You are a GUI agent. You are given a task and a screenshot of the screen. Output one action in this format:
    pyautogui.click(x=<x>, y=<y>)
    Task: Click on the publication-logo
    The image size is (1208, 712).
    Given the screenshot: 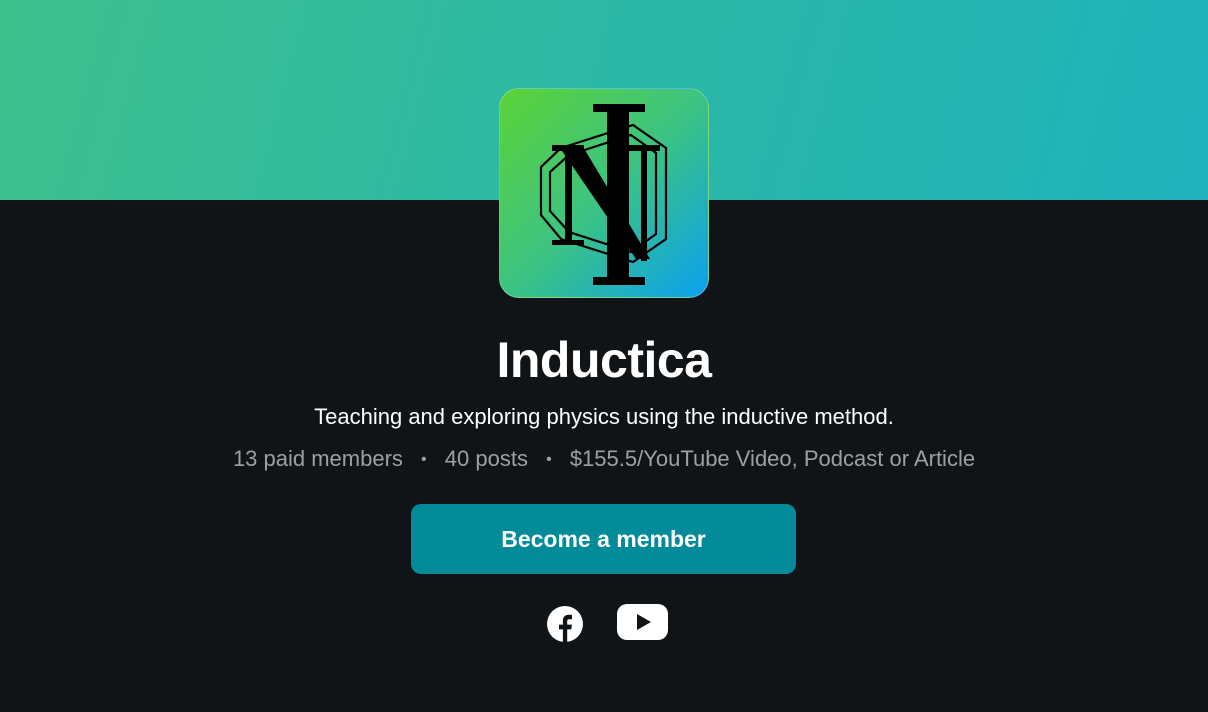 What is the action you would take?
    pyautogui.click(x=604, y=193)
    